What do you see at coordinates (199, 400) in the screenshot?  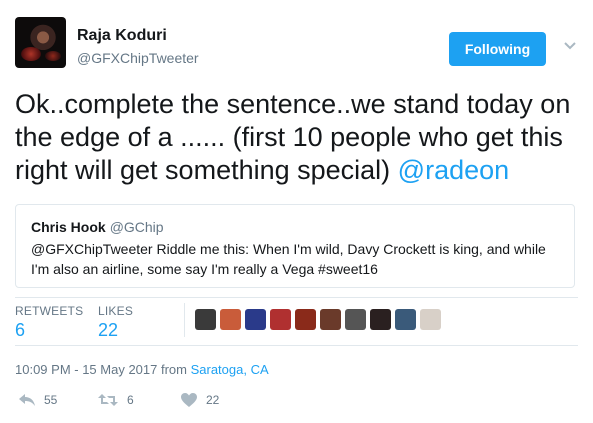 I see `like-button: 22` at bounding box center [199, 400].